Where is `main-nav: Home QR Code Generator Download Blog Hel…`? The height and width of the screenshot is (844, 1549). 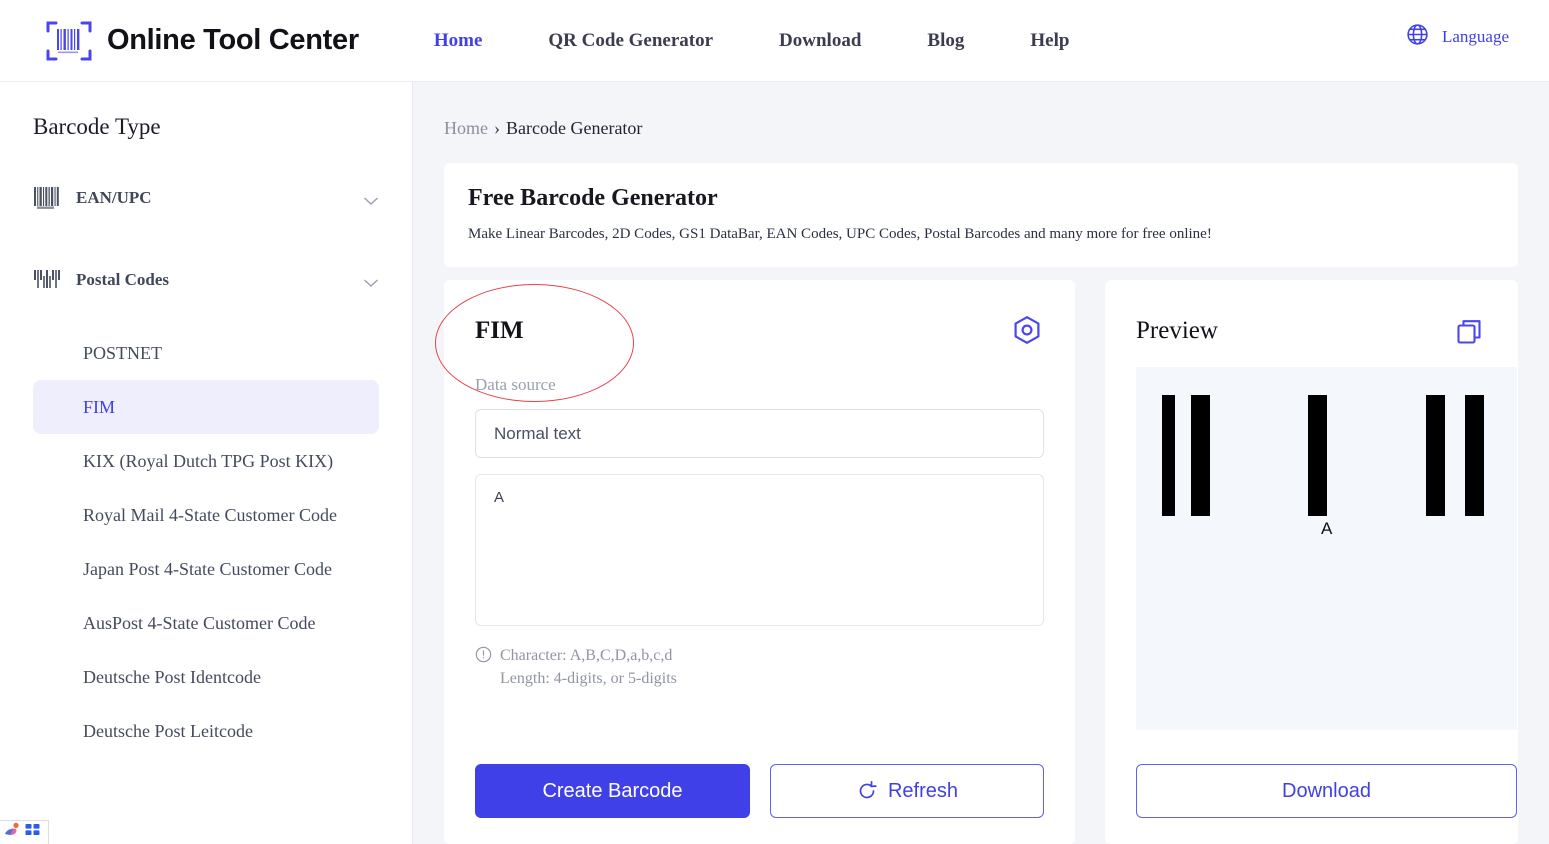 main-nav: Home QR Code Generator Download Blog Hel… is located at coordinates (785, 41).